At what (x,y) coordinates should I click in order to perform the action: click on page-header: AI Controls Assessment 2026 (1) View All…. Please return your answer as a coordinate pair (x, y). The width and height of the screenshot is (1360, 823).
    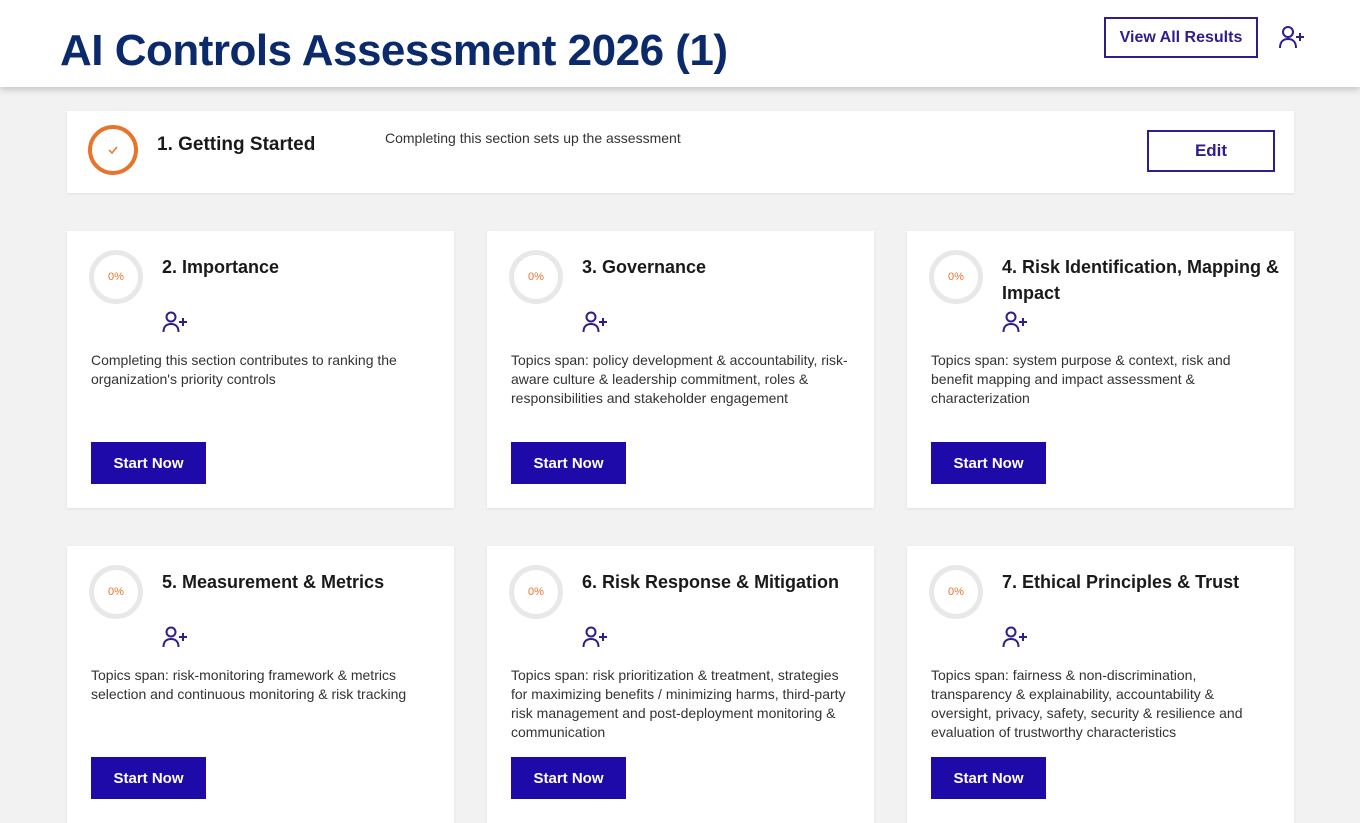
    Looking at the image, I should click on (680, 43).